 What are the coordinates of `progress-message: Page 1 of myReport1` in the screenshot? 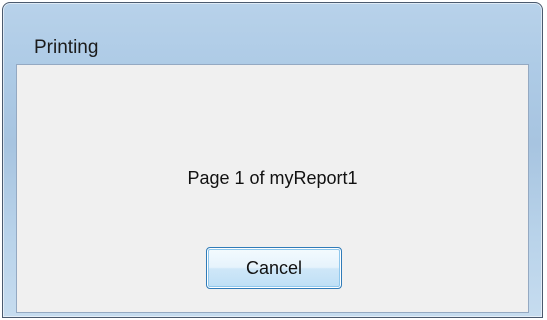 It's located at (272, 178).